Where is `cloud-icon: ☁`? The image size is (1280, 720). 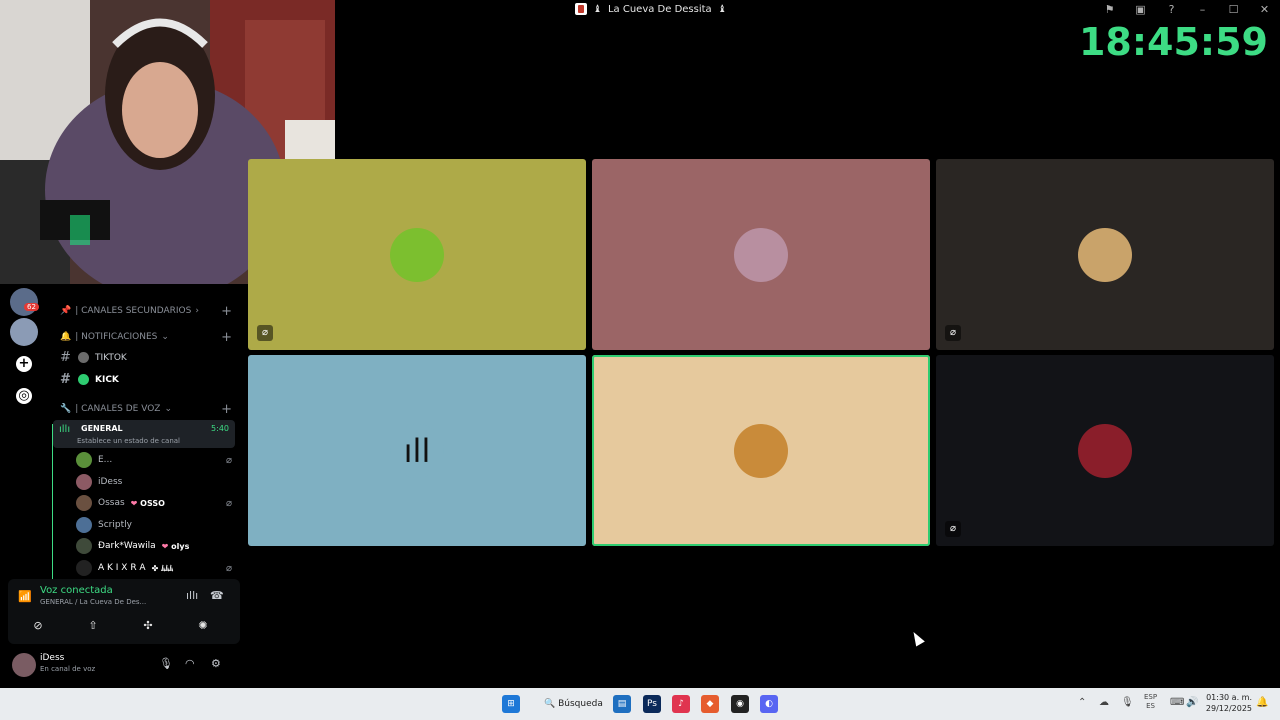 cloud-icon: ☁ is located at coordinates (1104, 702).